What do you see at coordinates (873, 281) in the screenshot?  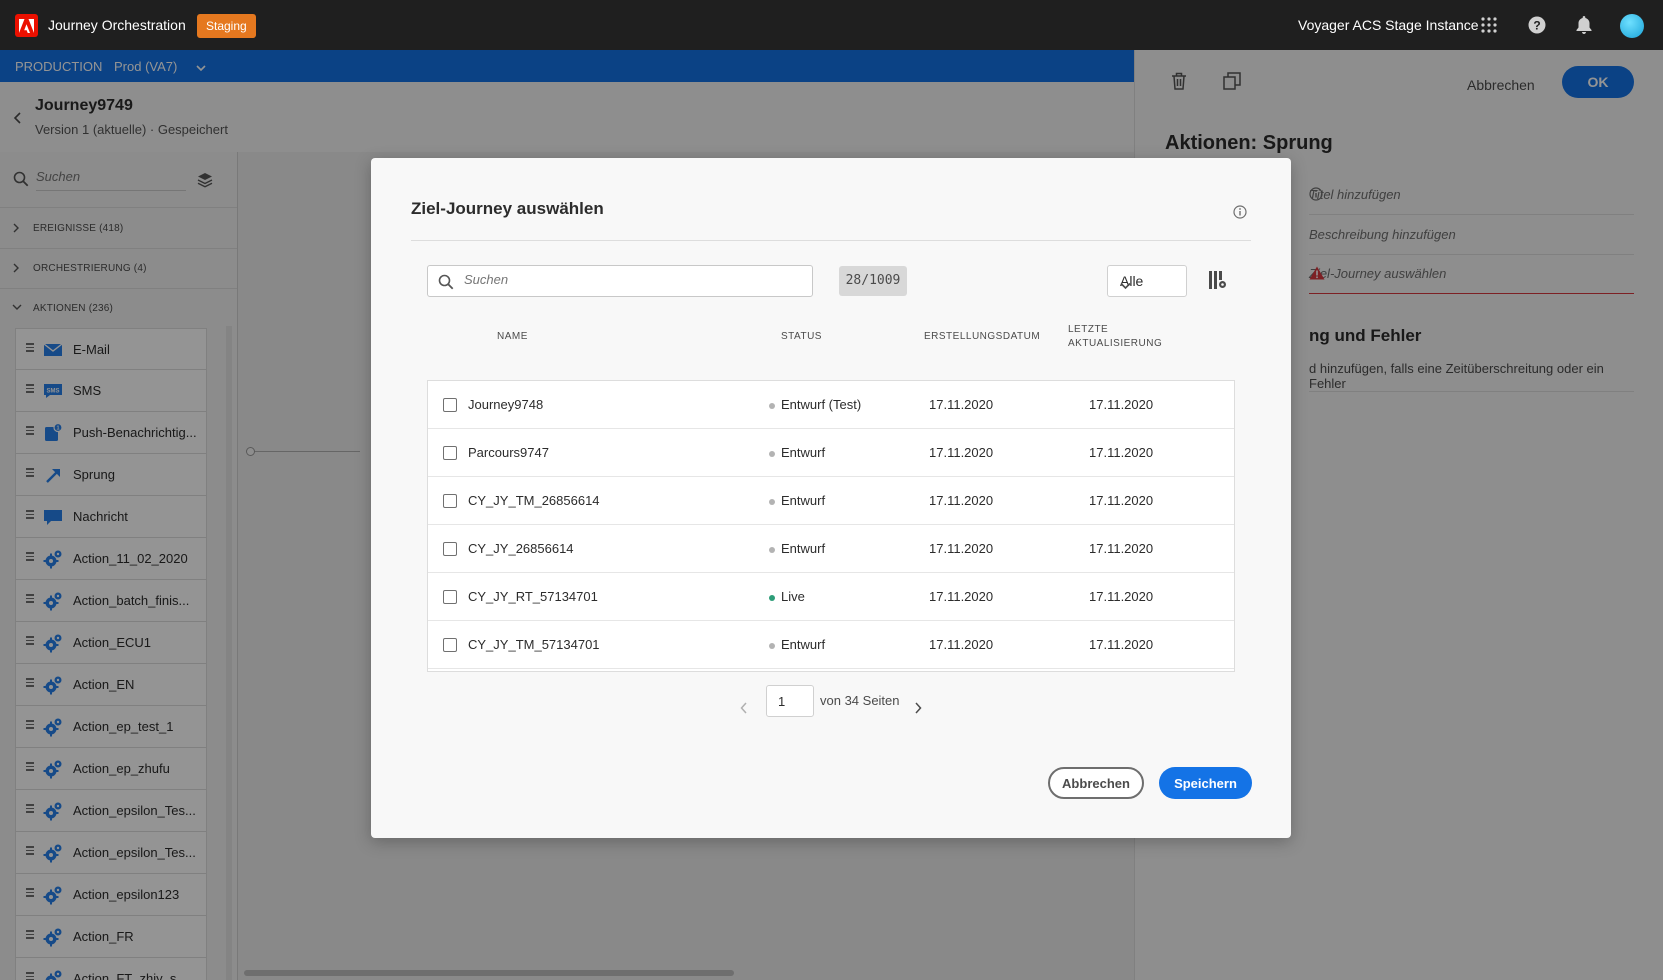 I see `result-count-badge: 28/1009` at bounding box center [873, 281].